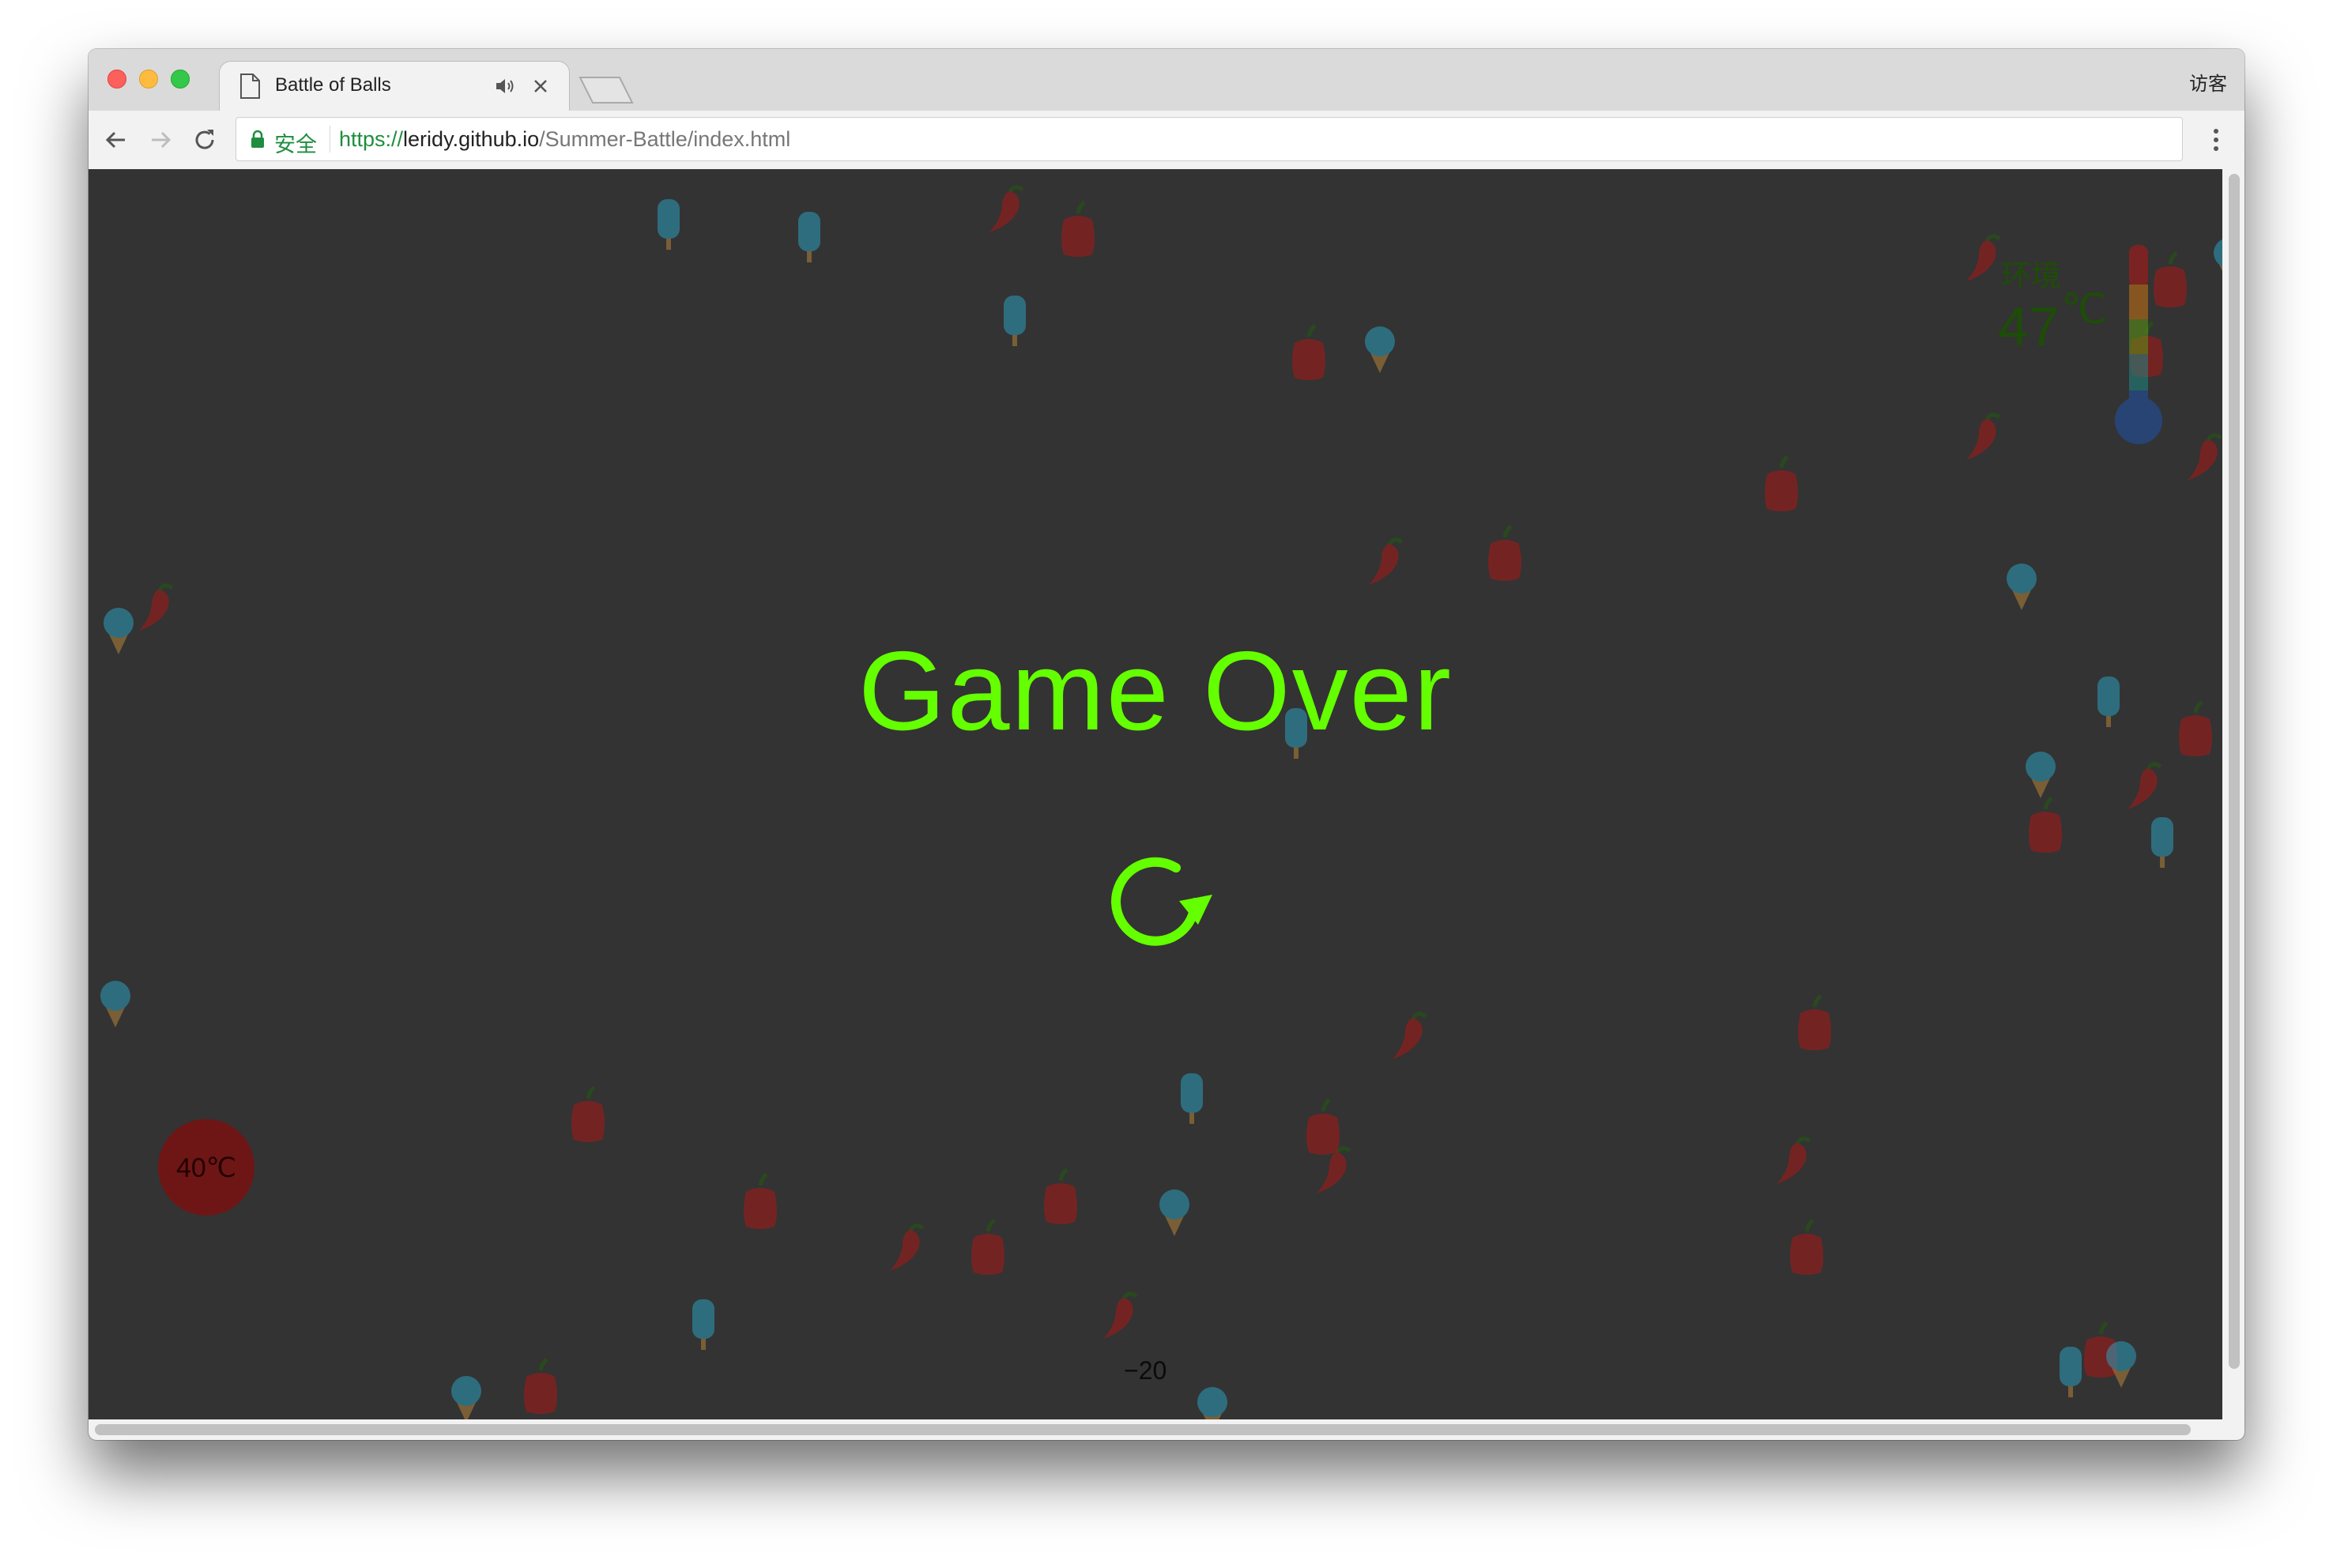 This screenshot has width=2333, height=1568. I want to click on url-scheme: https://, so click(371, 139).